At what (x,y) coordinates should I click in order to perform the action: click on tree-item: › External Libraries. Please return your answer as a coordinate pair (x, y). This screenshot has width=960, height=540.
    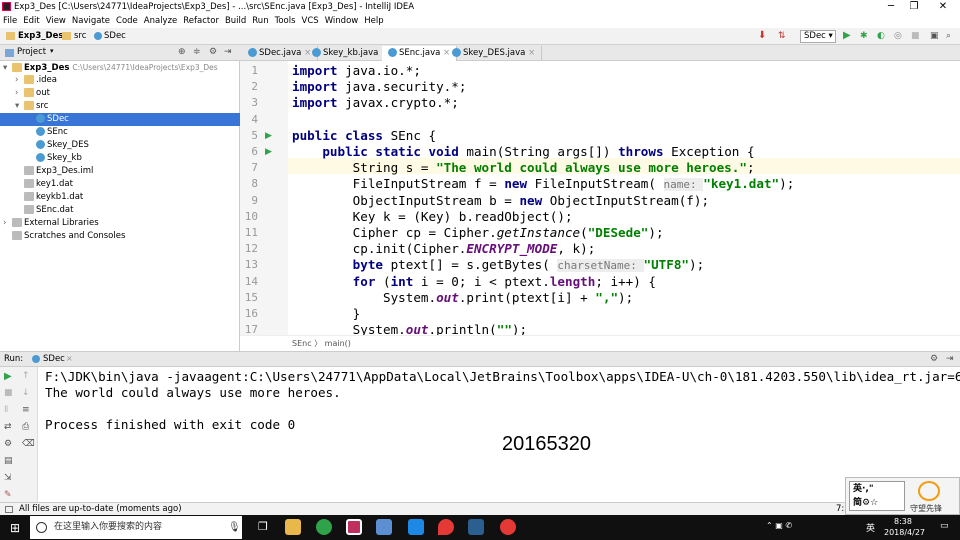
    Looking at the image, I should click on (120, 223).